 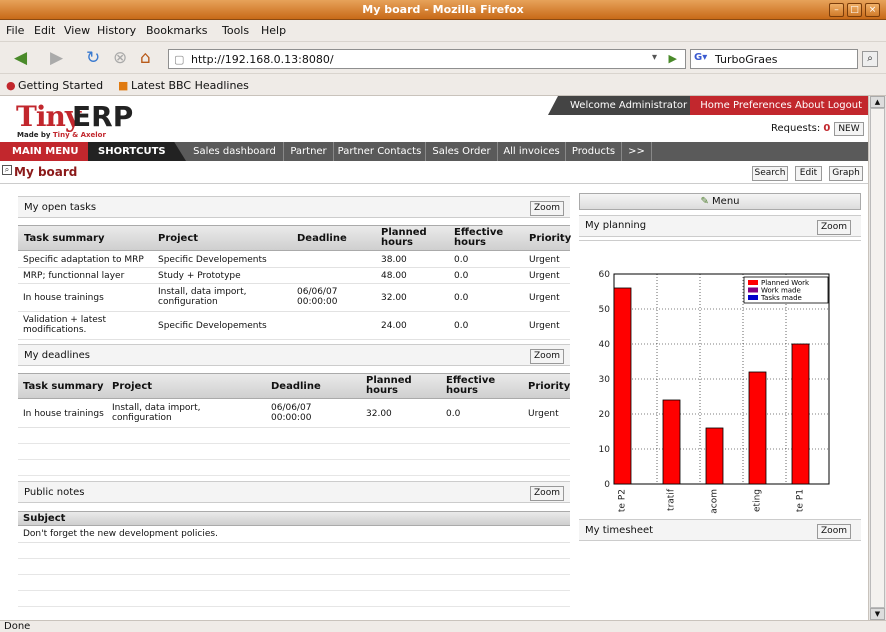 What do you see at coordinates (380, 151) in the screenshot?
I see `shortcut-partner-contacts: Partner Contacts` at bounding box center [380, 151].